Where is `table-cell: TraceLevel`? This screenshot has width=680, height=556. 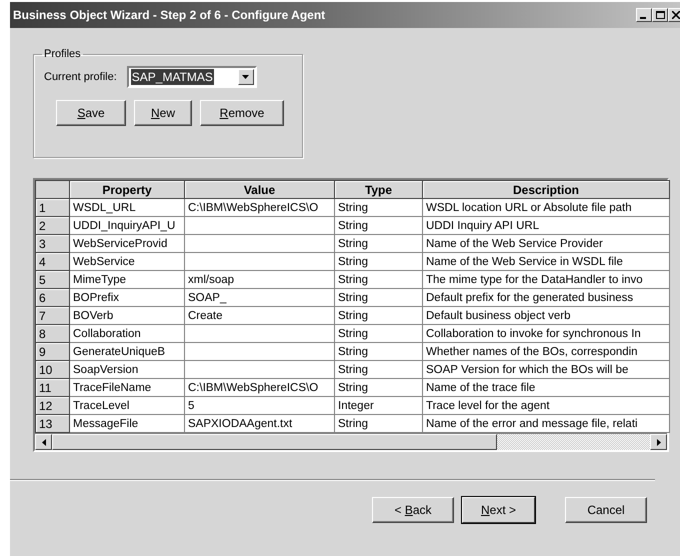 table-cell: TraceLevel is located at coordinates (127, 405).